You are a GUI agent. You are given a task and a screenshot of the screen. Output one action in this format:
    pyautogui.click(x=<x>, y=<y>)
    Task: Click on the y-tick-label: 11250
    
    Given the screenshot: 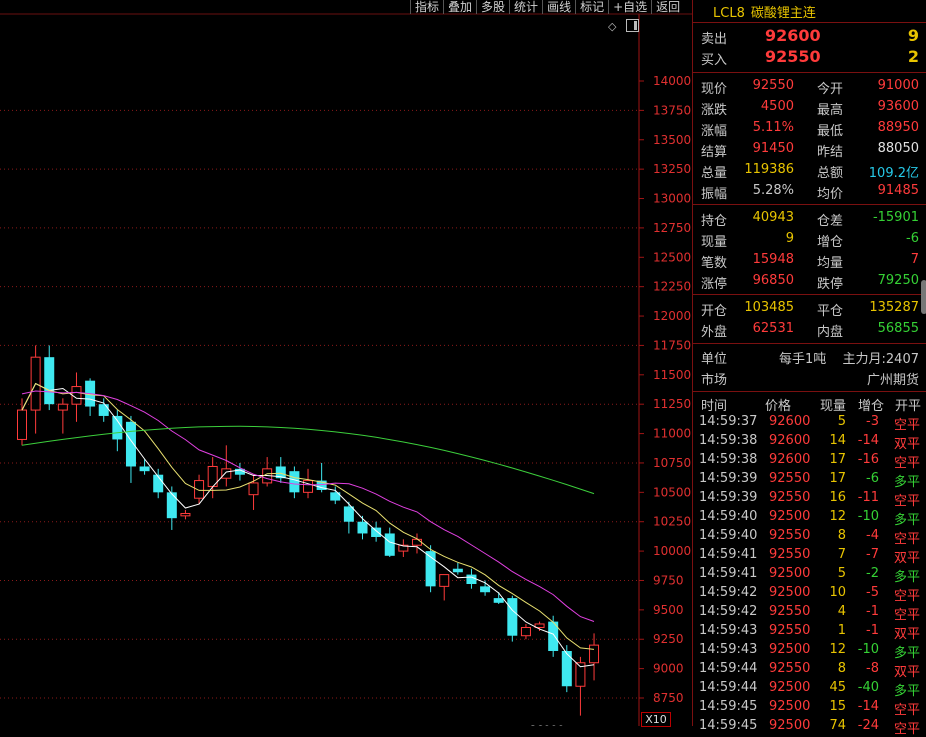 What is the action you would take?
    pyautogui.click(x=672, y=404)
    